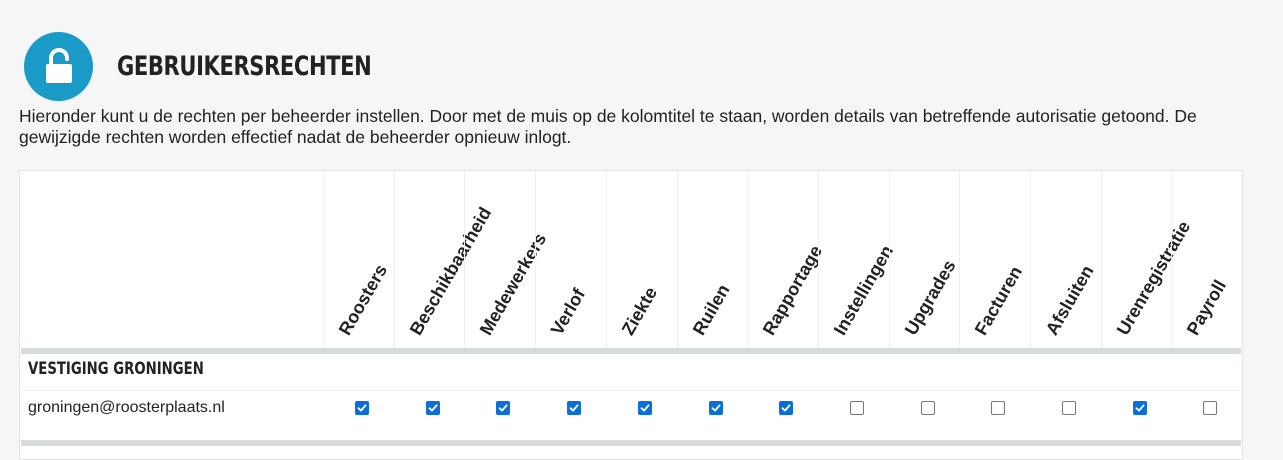  Describe the element at coordinates (631, 443) in the screenshot. I see `footer-separator` at that location.